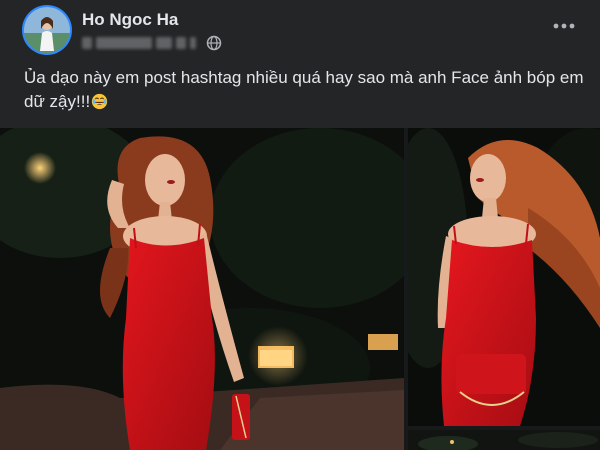 The image size is (600, 450). Describe the element at coordinates (130, 20) in the screenshot. I see `author-name: Ho Ngoc Ha` at that location.